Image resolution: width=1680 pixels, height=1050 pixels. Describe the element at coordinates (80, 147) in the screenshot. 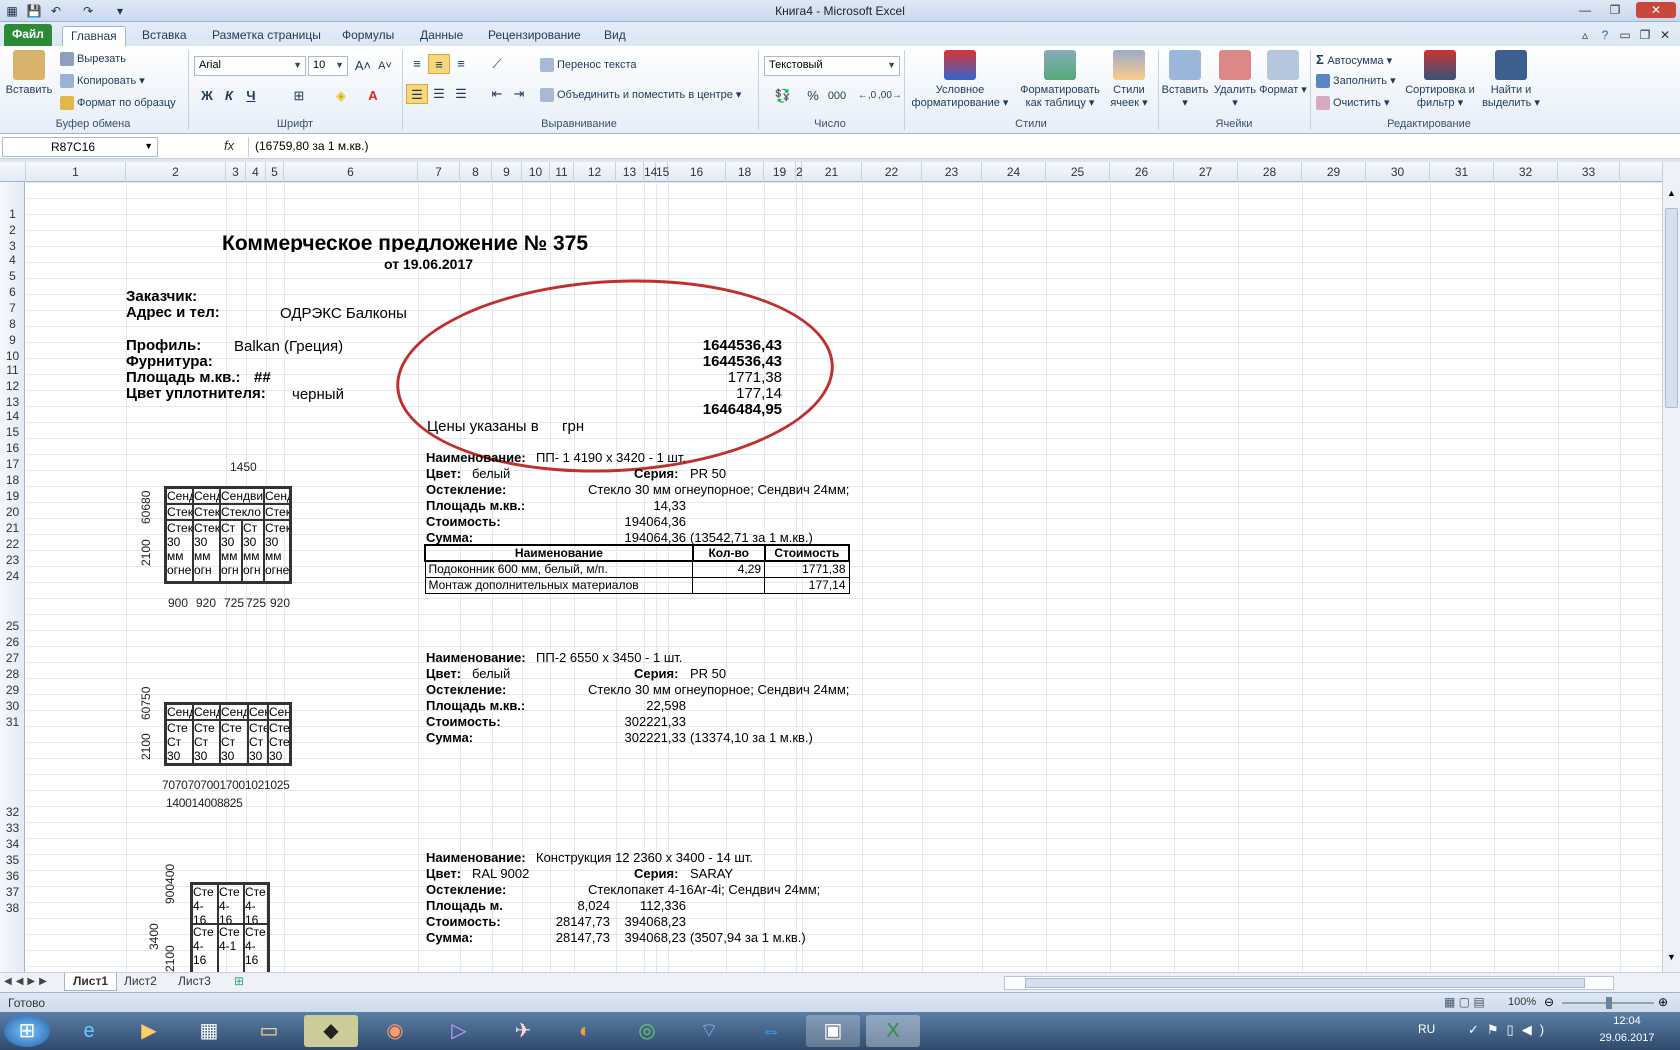

I see `name-box: R87C16 ▼` at that location.